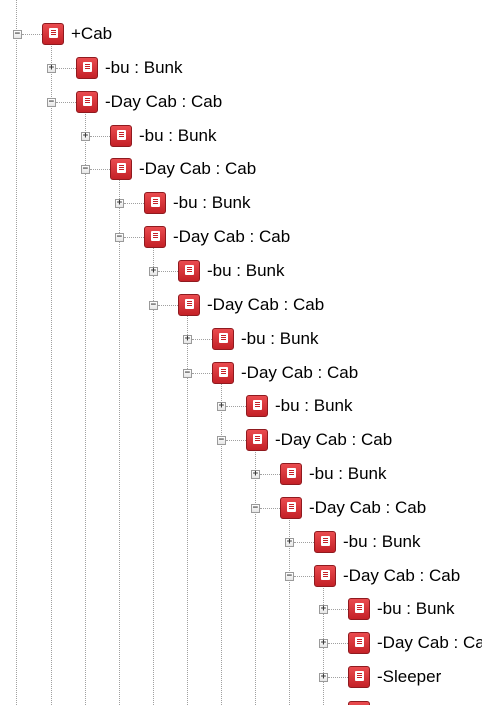 This screenshot has height=705, width=482. Describe the element at coordinates (409, 677) in the screenshot. I see `tree-node-label: -Sleeper` at that location.